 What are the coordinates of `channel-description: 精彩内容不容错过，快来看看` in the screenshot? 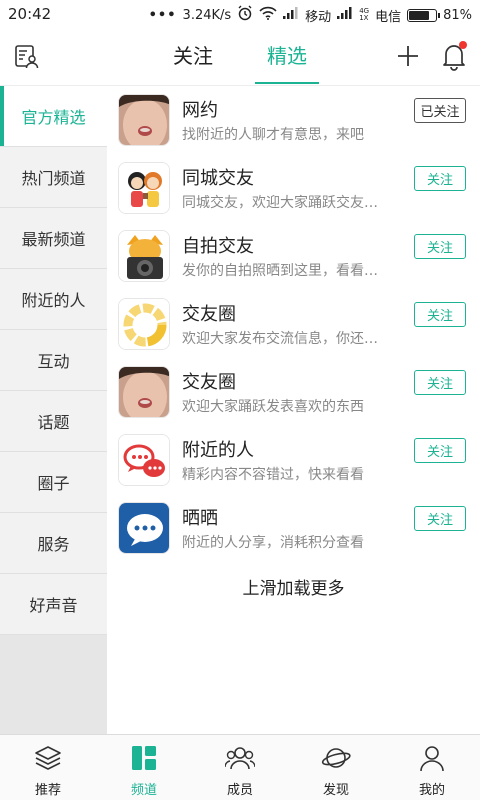 It's located at (273, 475).